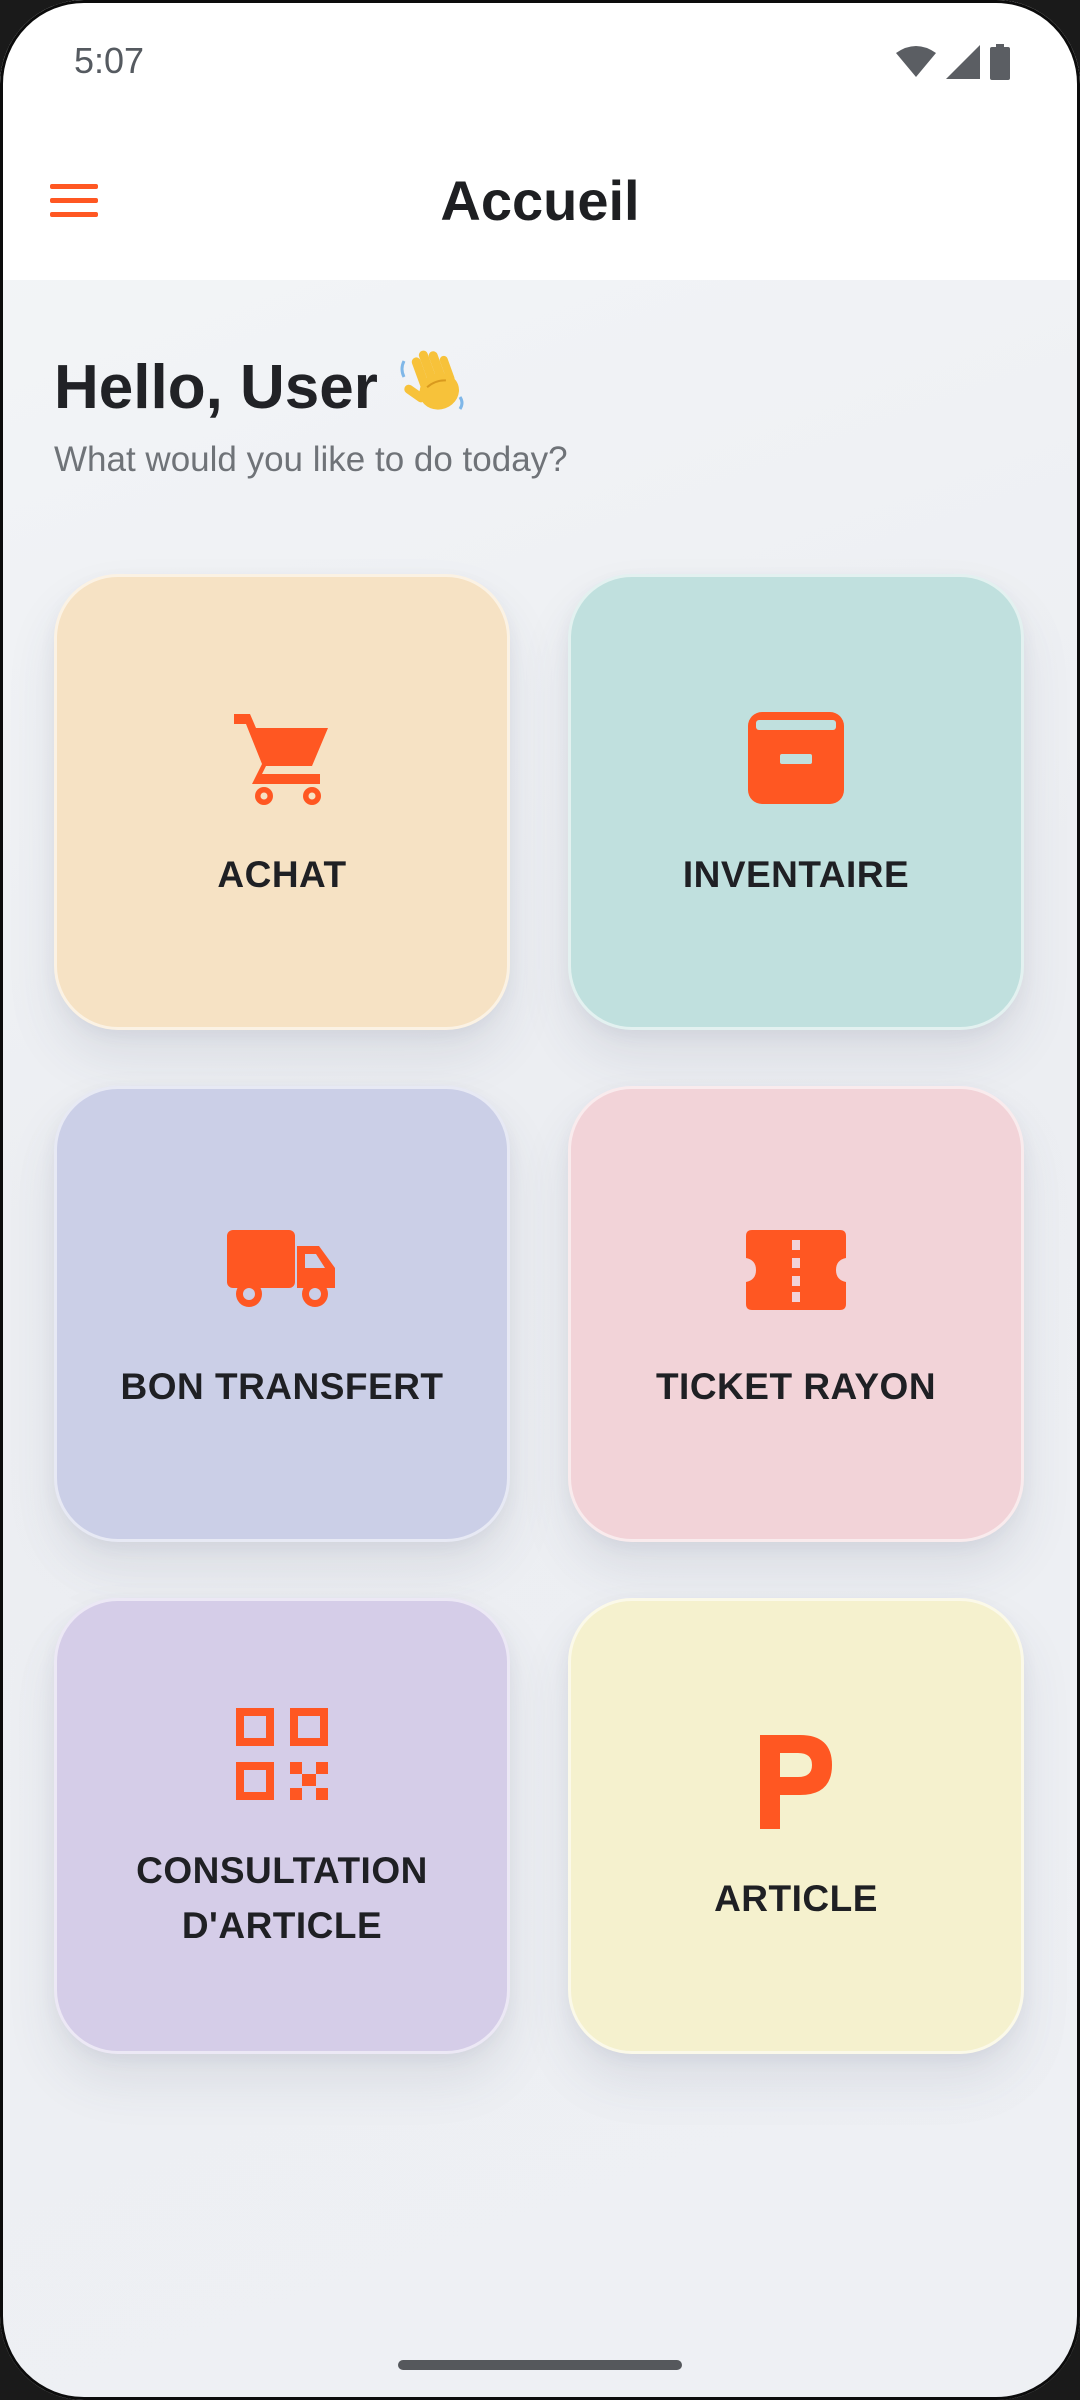 This screenshot has height=2400, width=1080. I want to click on greeting-text: Hello, User, so click(216, 387).